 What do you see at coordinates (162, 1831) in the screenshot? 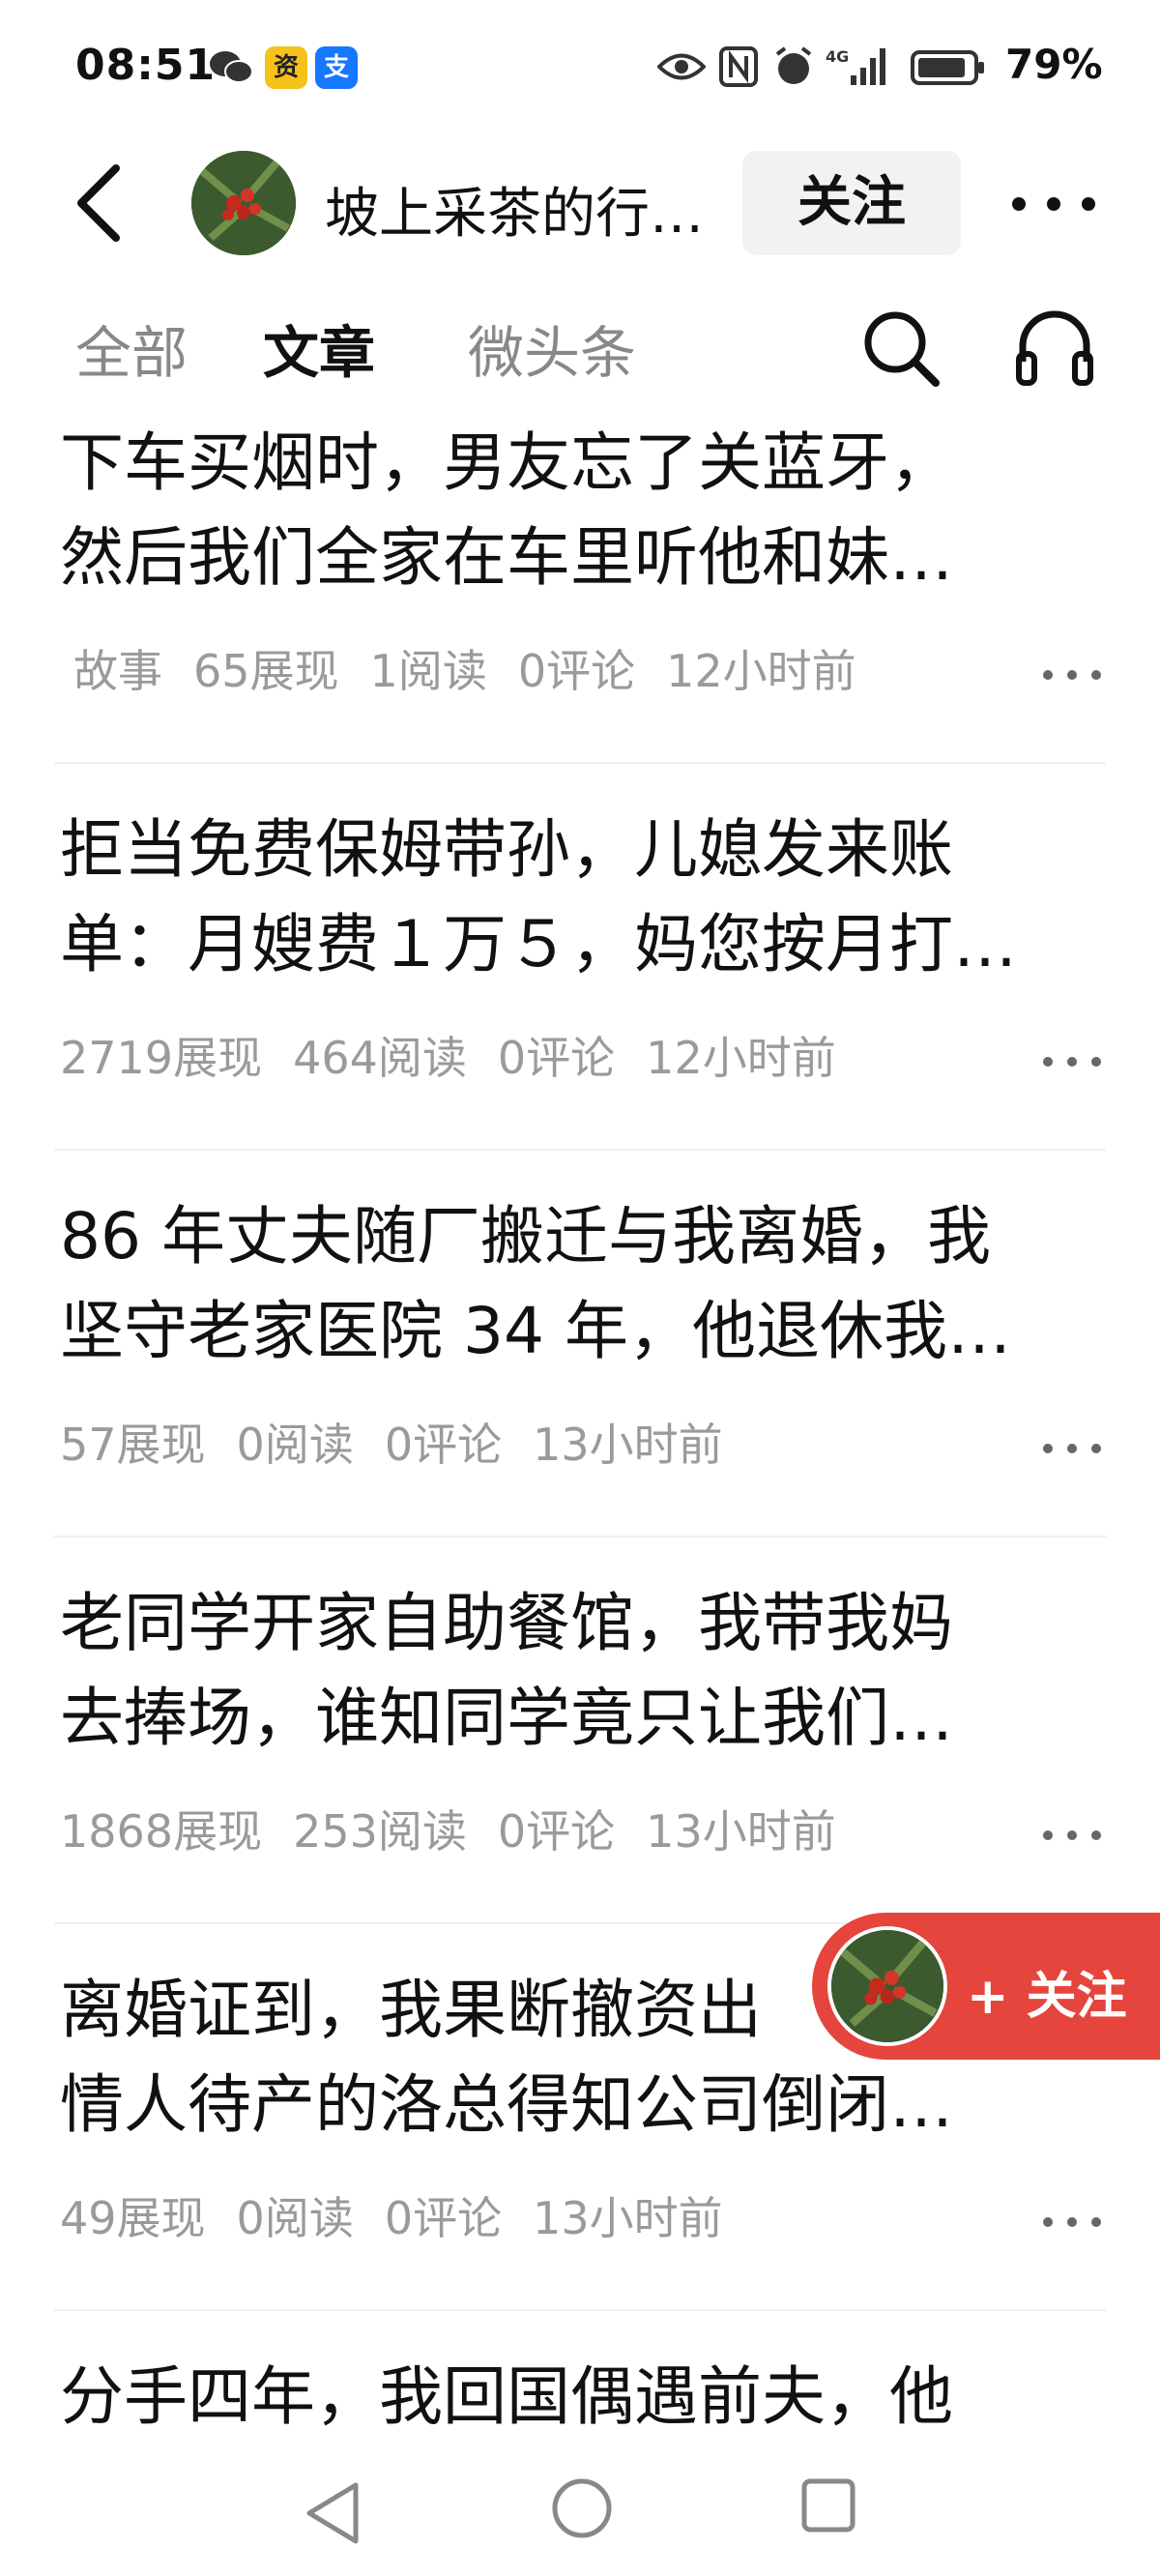
I see `article-views: 1868展现` at bounding box center [162, 1831].